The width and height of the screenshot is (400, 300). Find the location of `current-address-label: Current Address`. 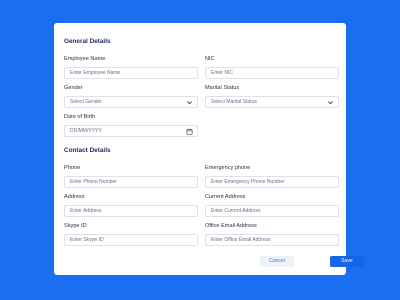

current-address-label: Current Address is located at coordinates (225, 197).